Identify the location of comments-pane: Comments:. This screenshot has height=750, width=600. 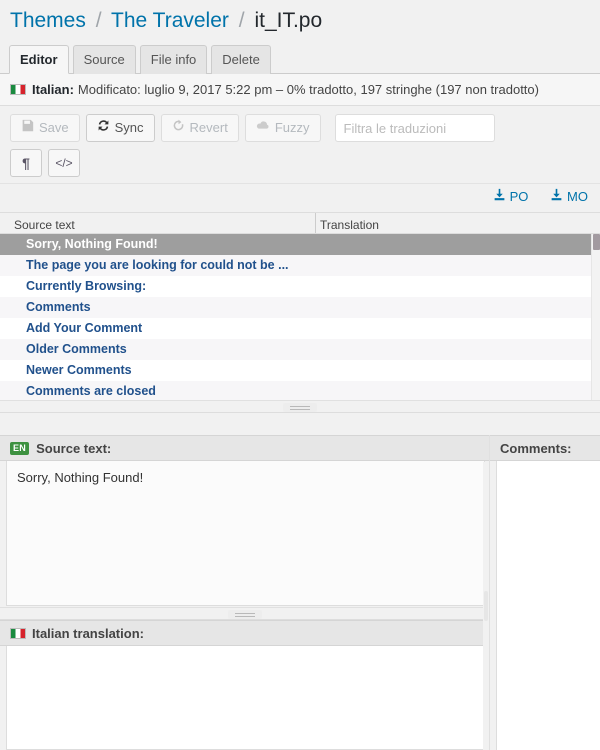
(544, 592).